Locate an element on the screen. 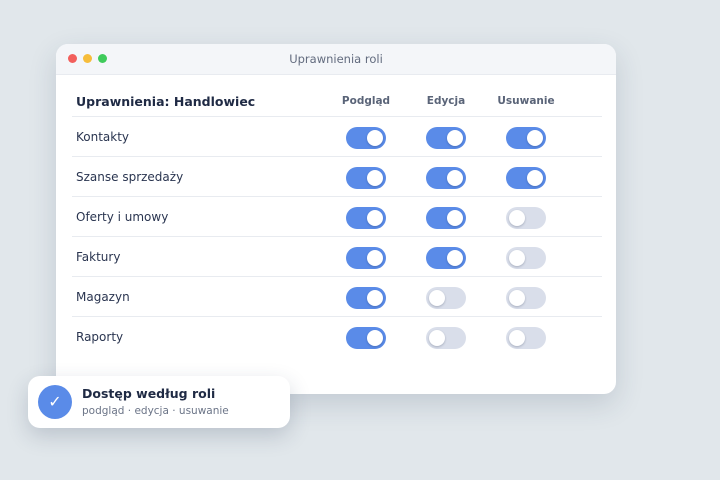 This screenshot has width=720, height=480. column-header-delete: Usuwanie is located at coordinates (526, 101).